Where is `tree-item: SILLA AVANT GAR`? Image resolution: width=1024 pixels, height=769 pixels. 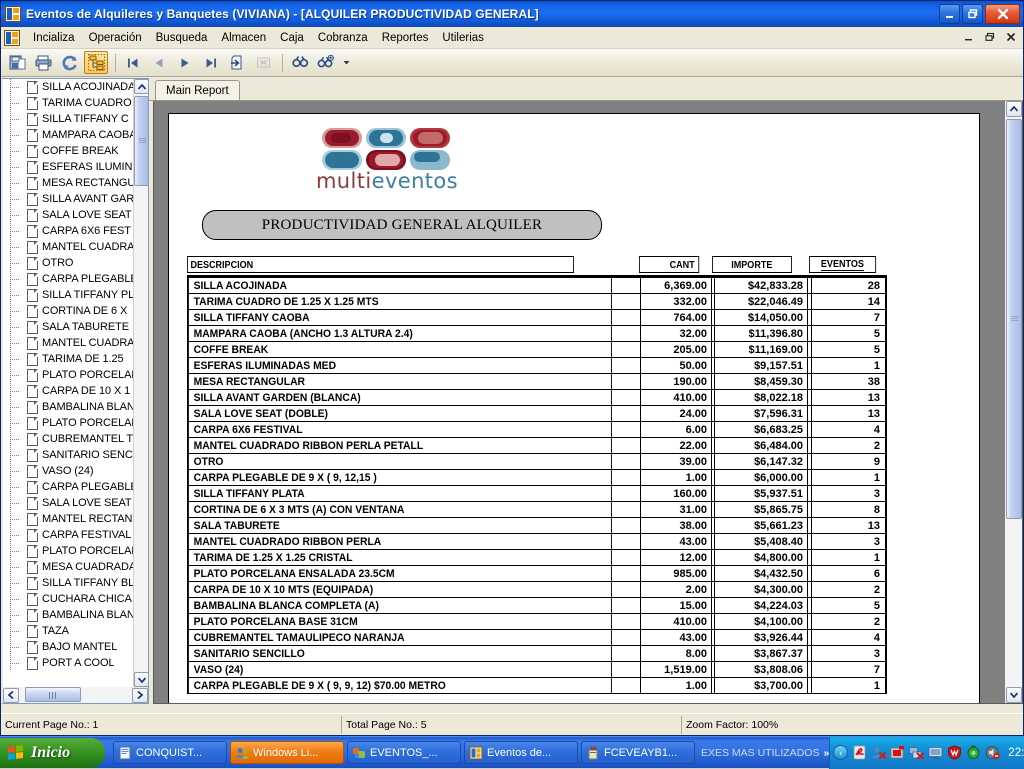 tree-item: SILLA AVANT GAR is located at coordinates (68, 199).